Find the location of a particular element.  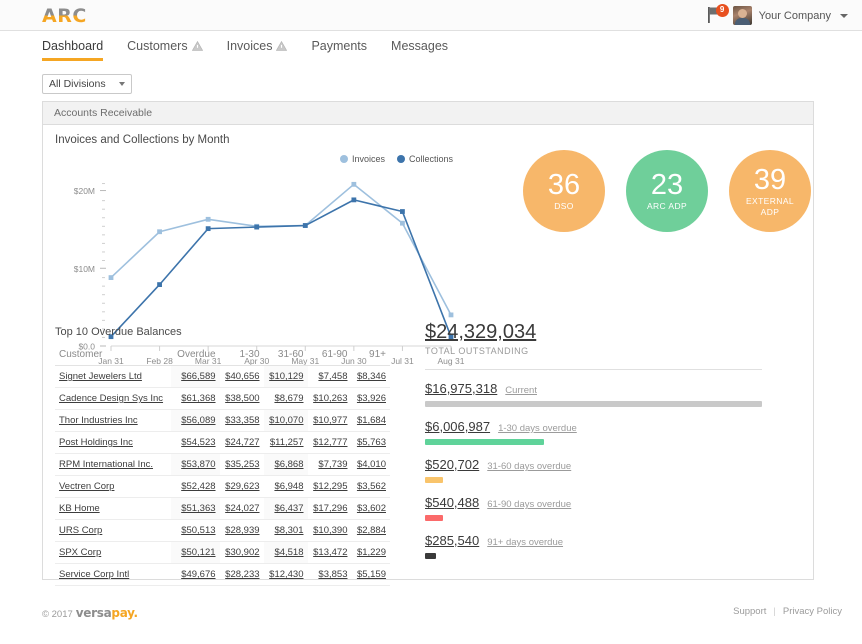

nav-item-messages: Messages is located at coordinates (419, 50).